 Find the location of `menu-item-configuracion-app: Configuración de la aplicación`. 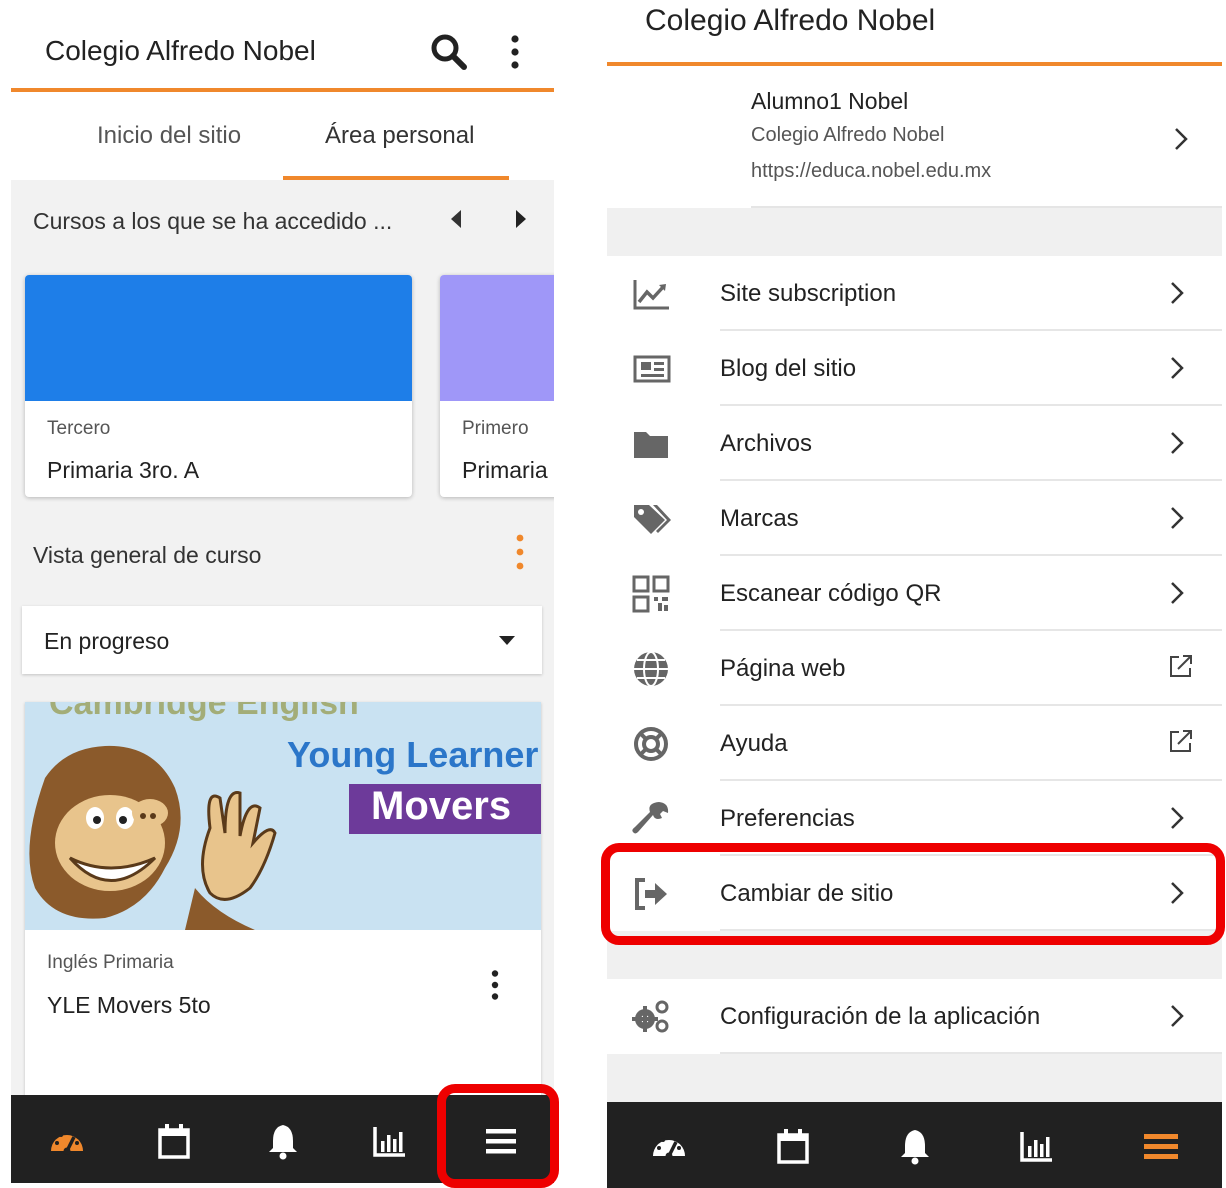

menu-item-configuracion-app: Configuración de la aplicación is located at coordinates (914, 1016).